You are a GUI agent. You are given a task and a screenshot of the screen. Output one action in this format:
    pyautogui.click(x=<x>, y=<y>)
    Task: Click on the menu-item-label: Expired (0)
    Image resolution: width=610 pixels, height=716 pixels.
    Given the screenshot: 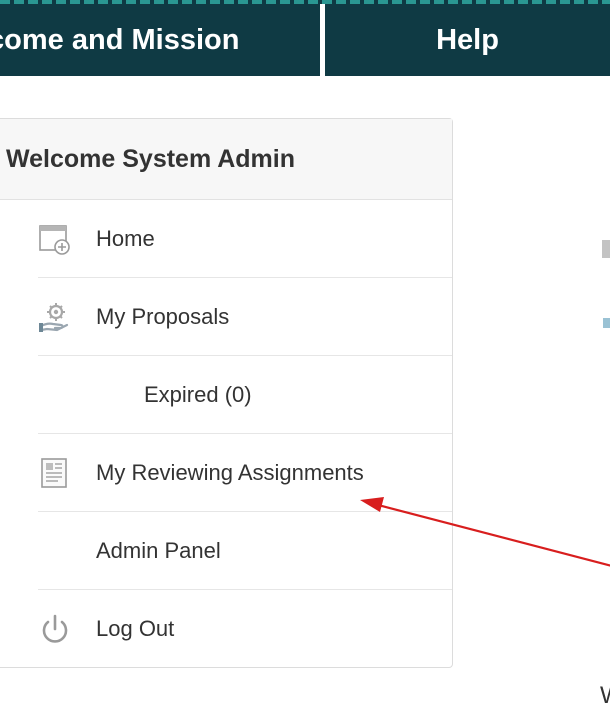 What is the action you would take?
    pyautogui.click(x=198, y=394)
    